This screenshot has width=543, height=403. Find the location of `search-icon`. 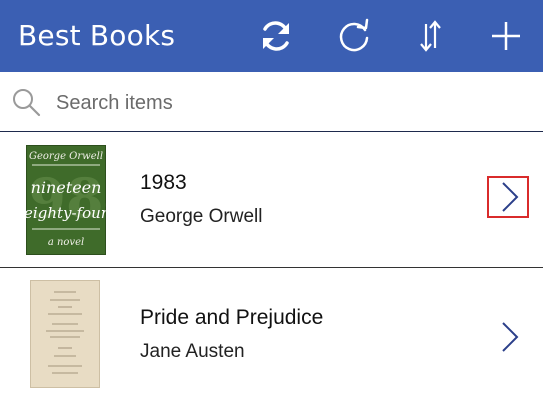

search-icon is located at coordinates (27, 103).